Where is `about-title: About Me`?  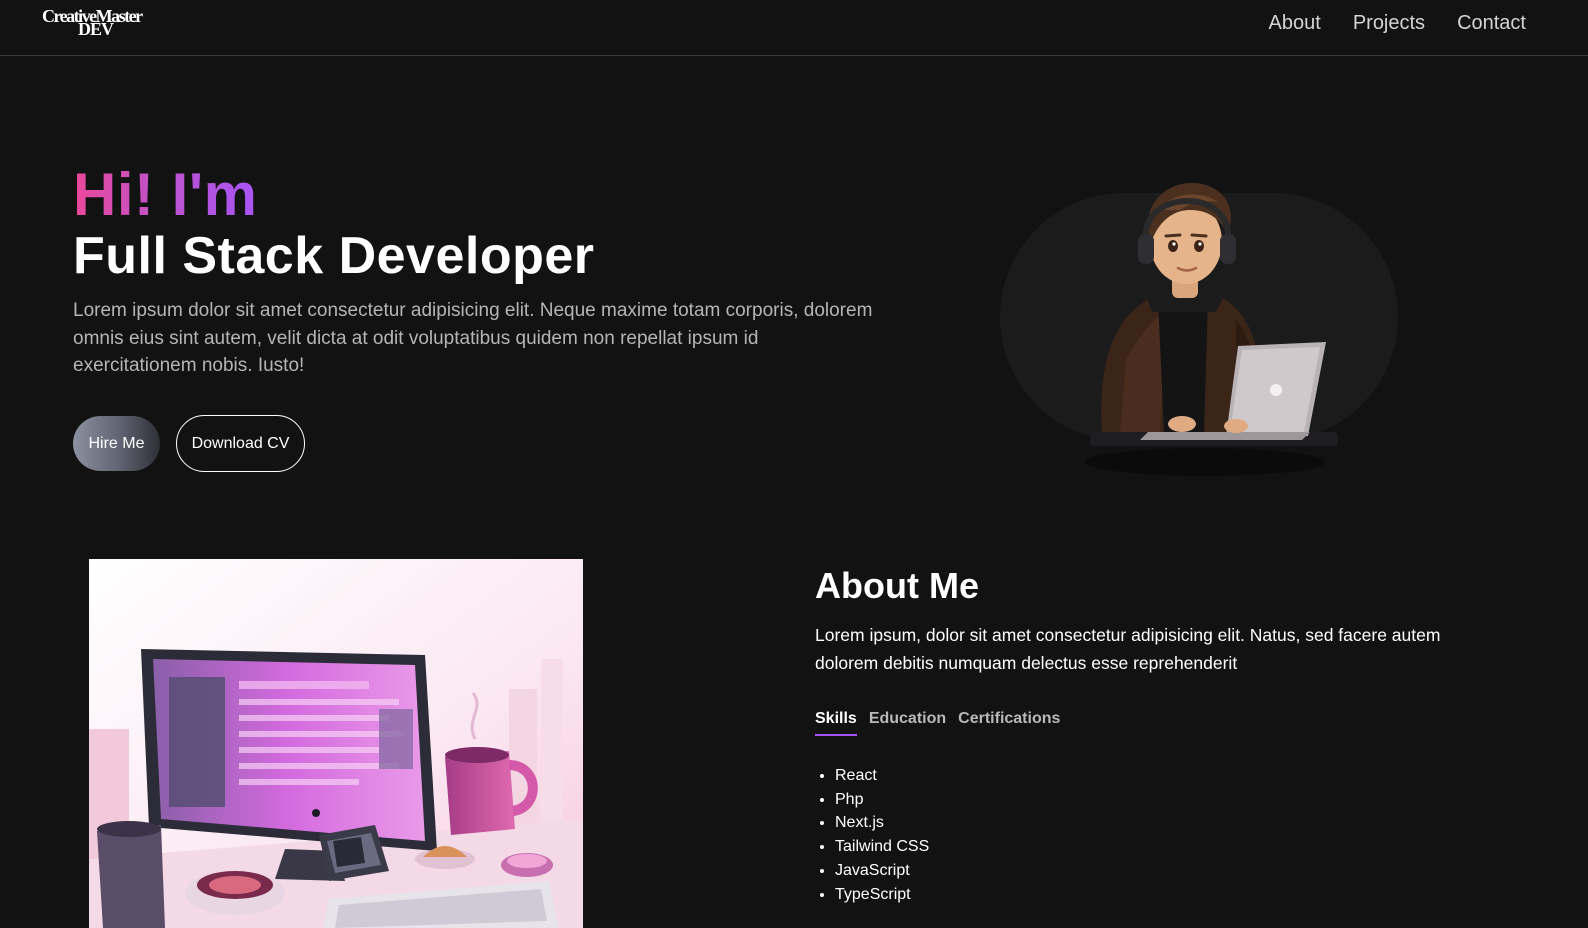 about-title: About Me is located at coordinates (897, 585).